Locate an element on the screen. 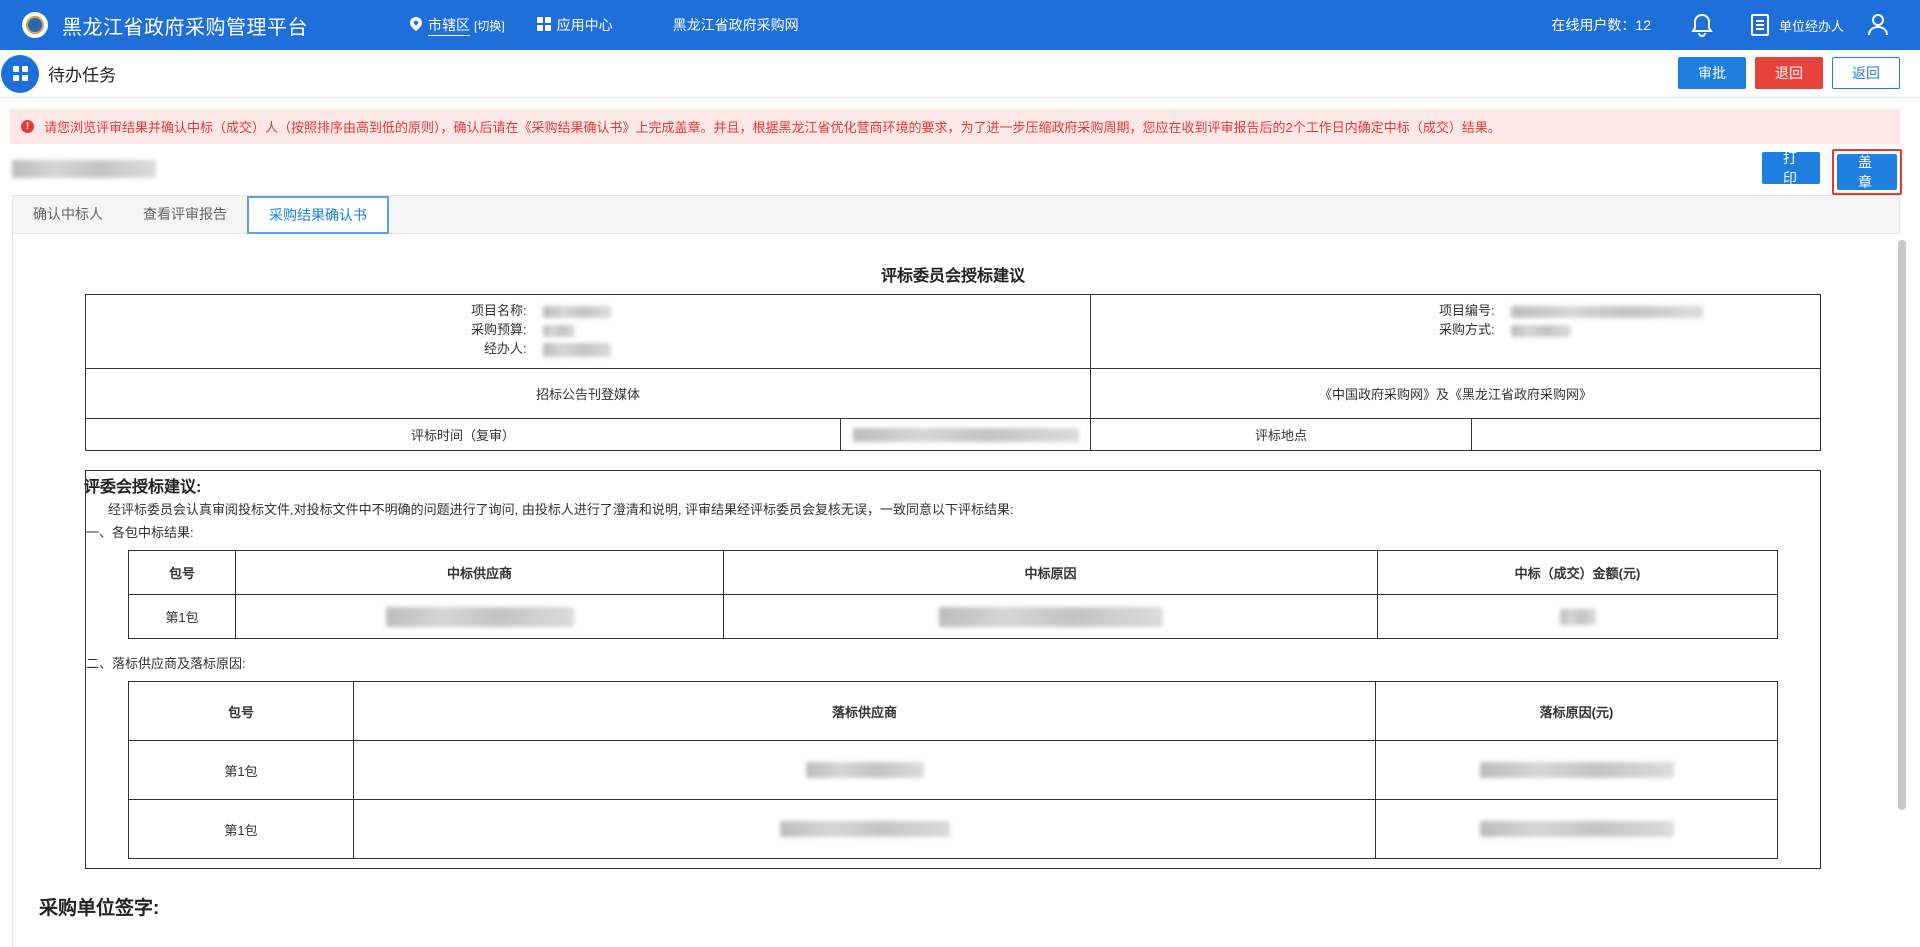  handler-label: 经办人: is located at coordinates (505, 348).